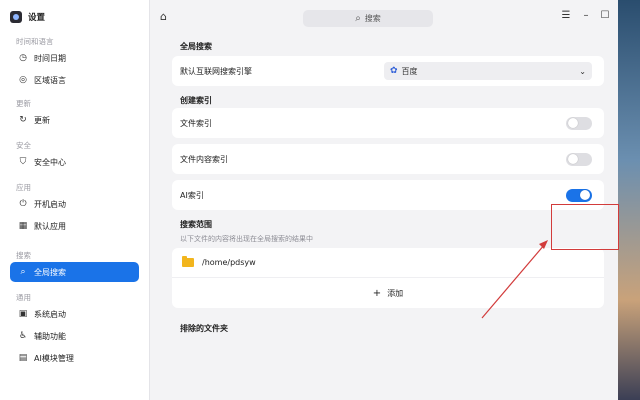  Describe the element at coordinates (409, 71) in the screenshot. I see `search-engine-value: 百度` at that location.